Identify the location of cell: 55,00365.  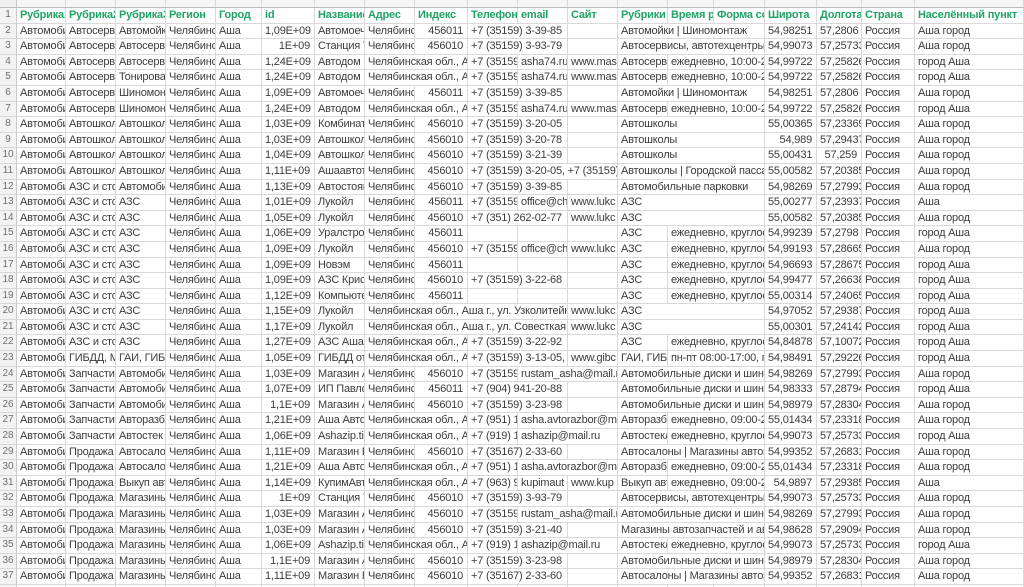
(791, 125).